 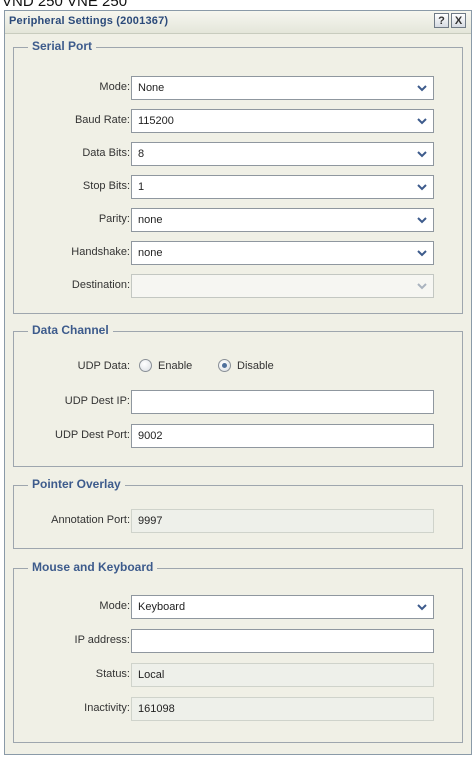 What do you see at coordinates (282, 607) in the screenshot?
I see `mk-mode-select: Keyboard` at bounding box center [282, 607].